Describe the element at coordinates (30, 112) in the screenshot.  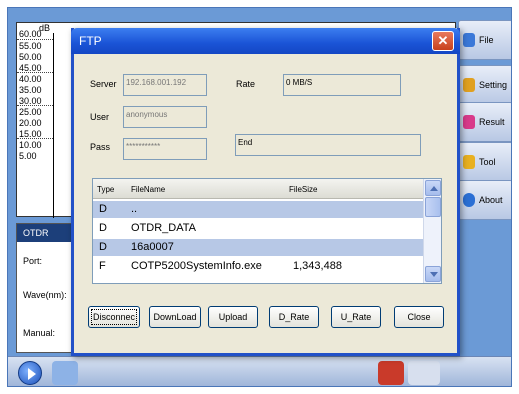
I see `y-tick-label: 25.00` at that location.